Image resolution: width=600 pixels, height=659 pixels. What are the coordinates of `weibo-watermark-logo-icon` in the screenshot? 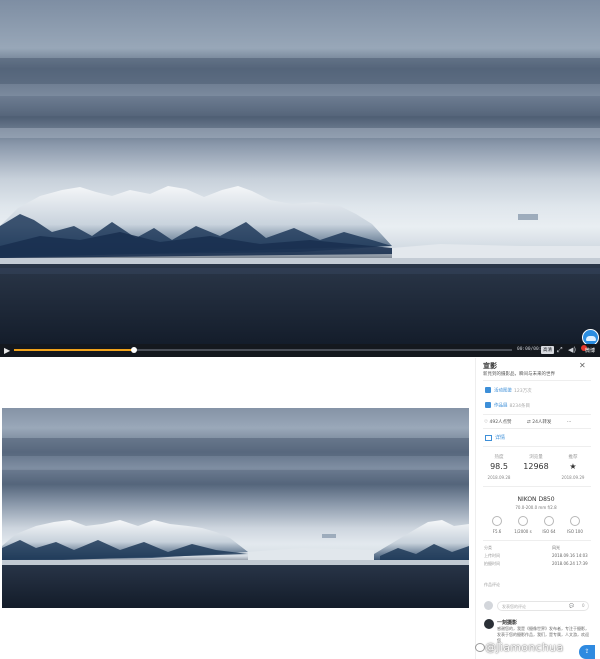 It's located at (480, 647).